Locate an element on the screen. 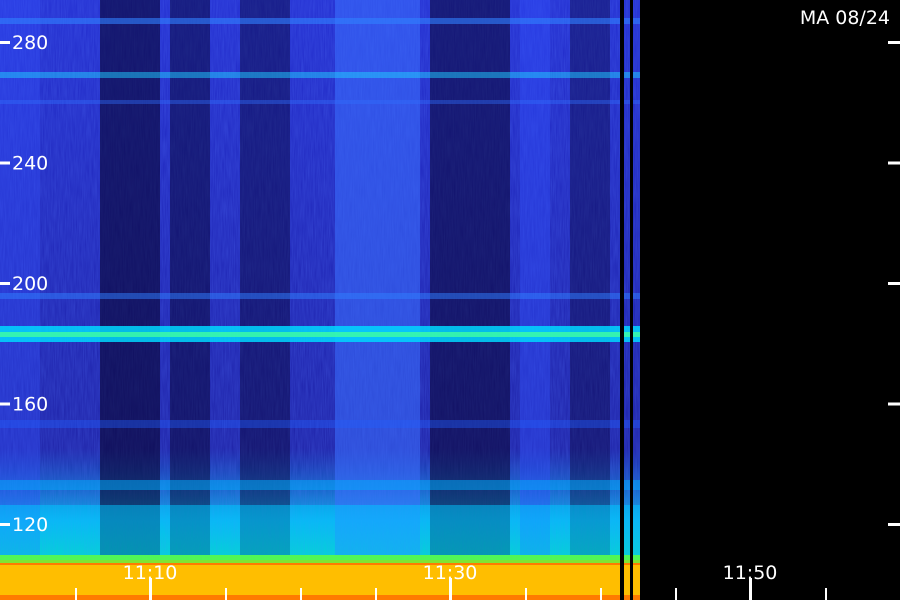 The width and height of the screenshot is (900, 600). y-label-280: 280 is located at coordinates (30, 43).